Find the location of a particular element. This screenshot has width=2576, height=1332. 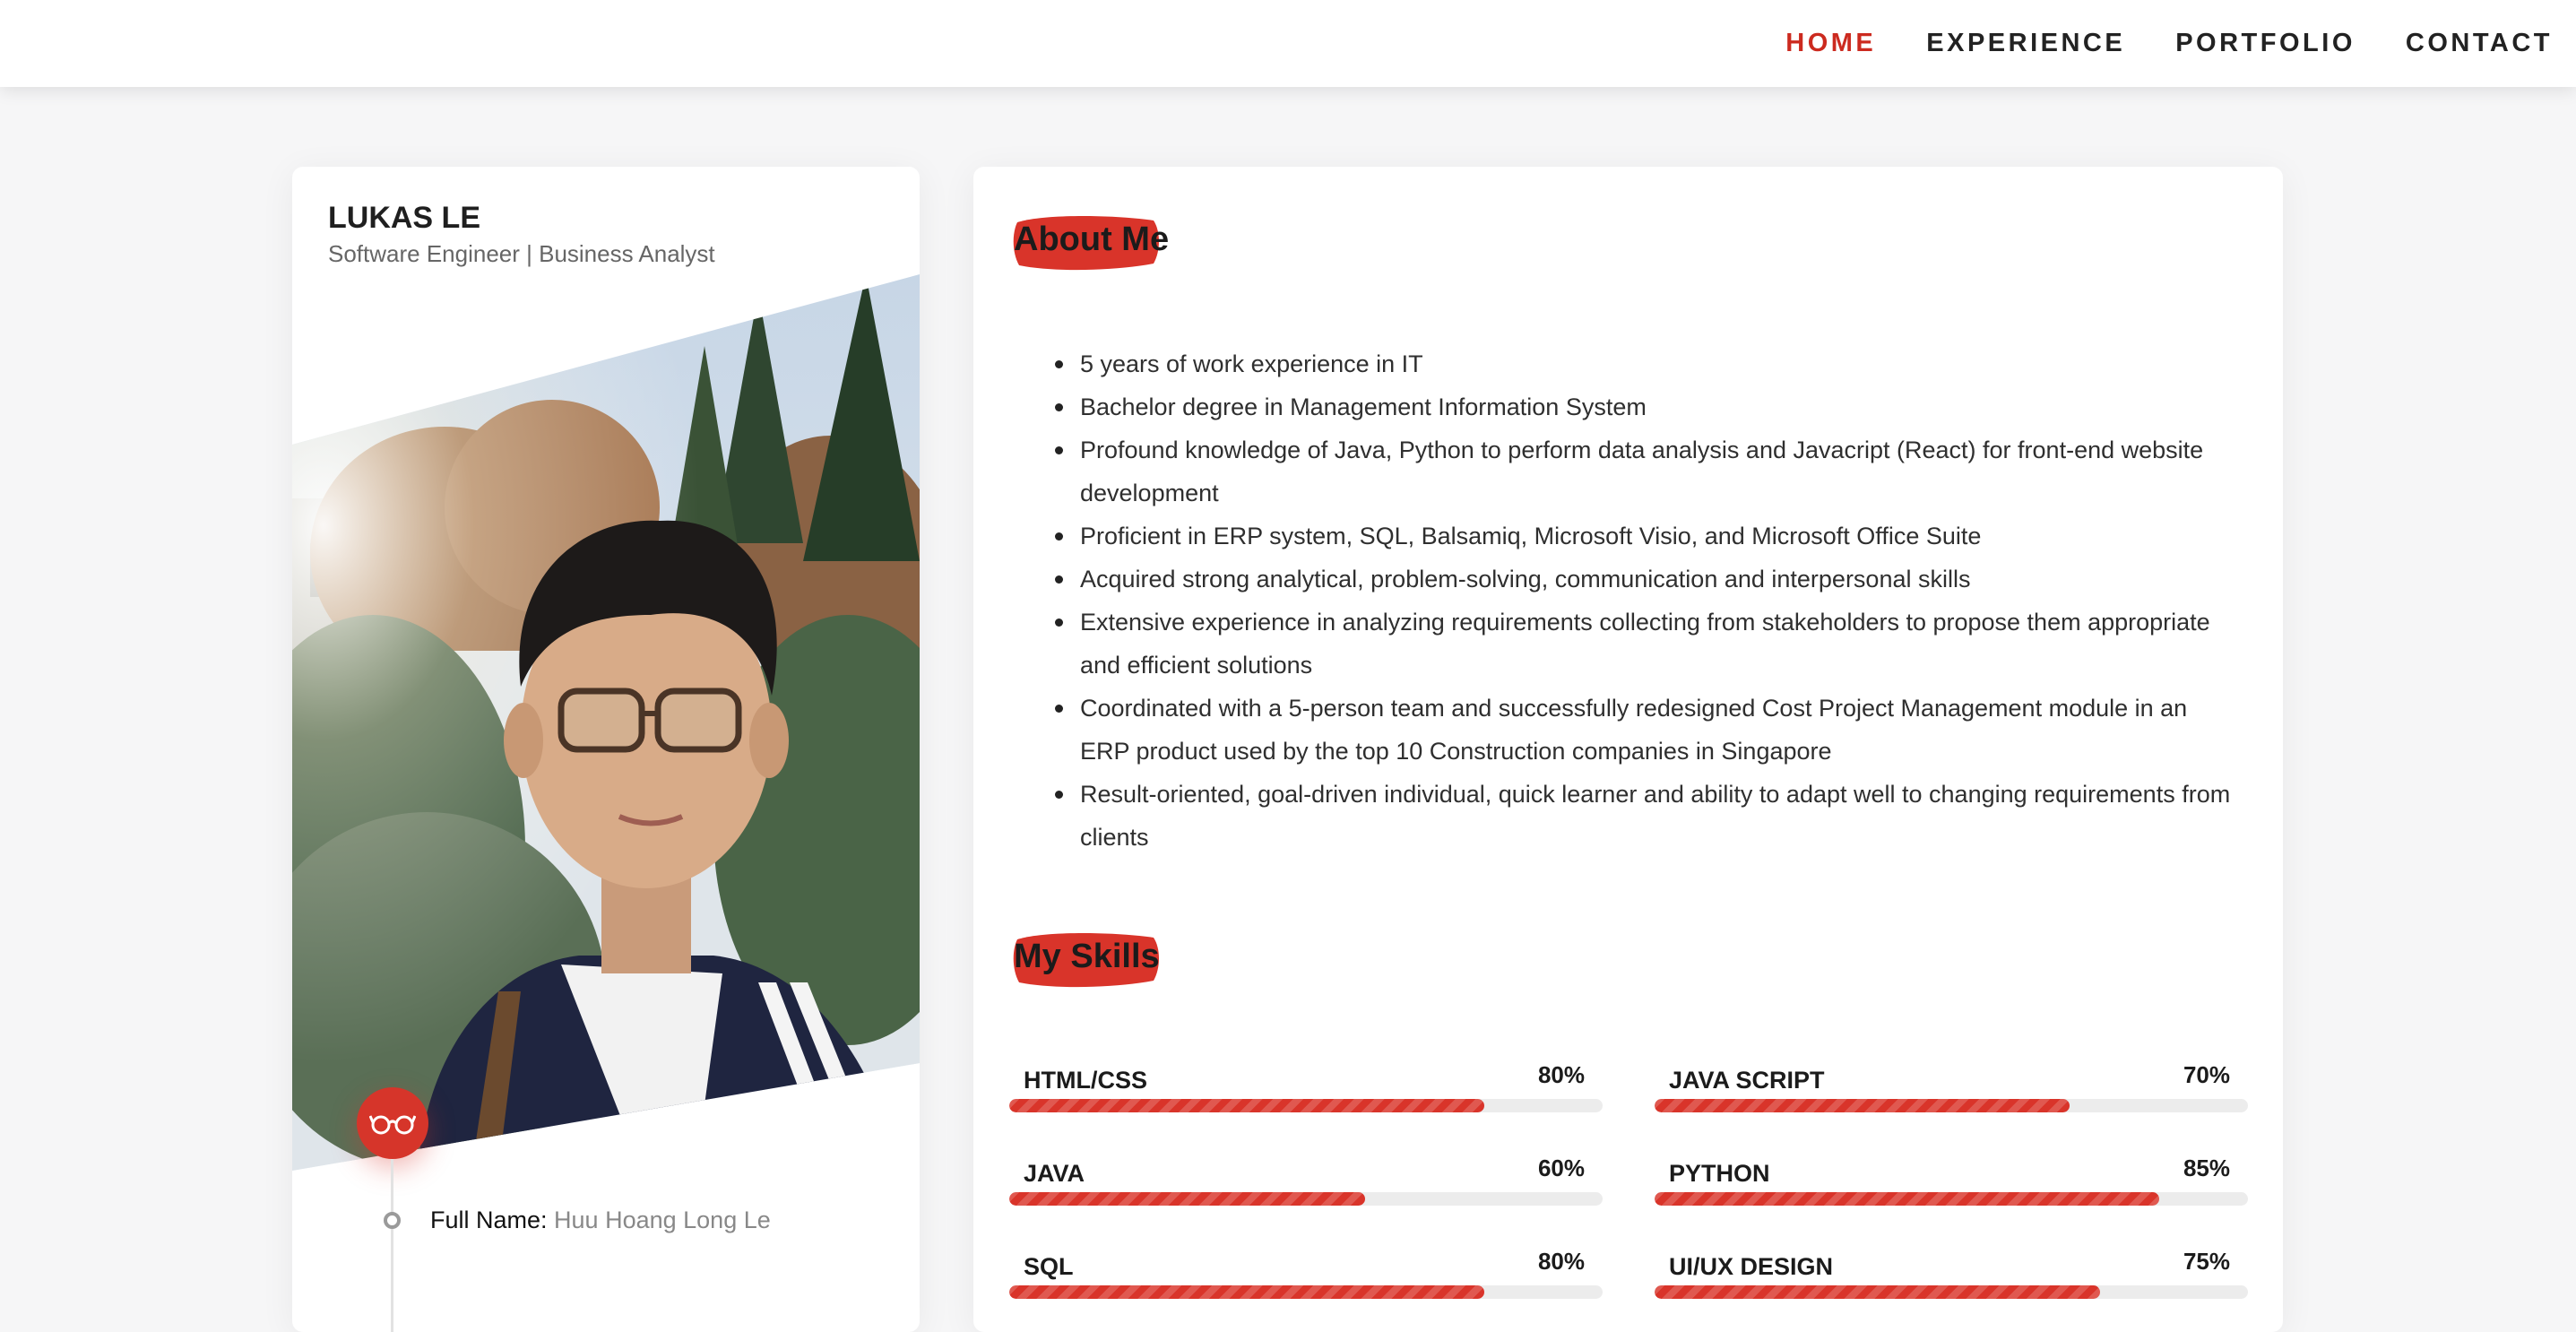

top-navigation: HOME EXPERIENCE PORTFOLIO CONTACT is located at coordinates (1288, 43).